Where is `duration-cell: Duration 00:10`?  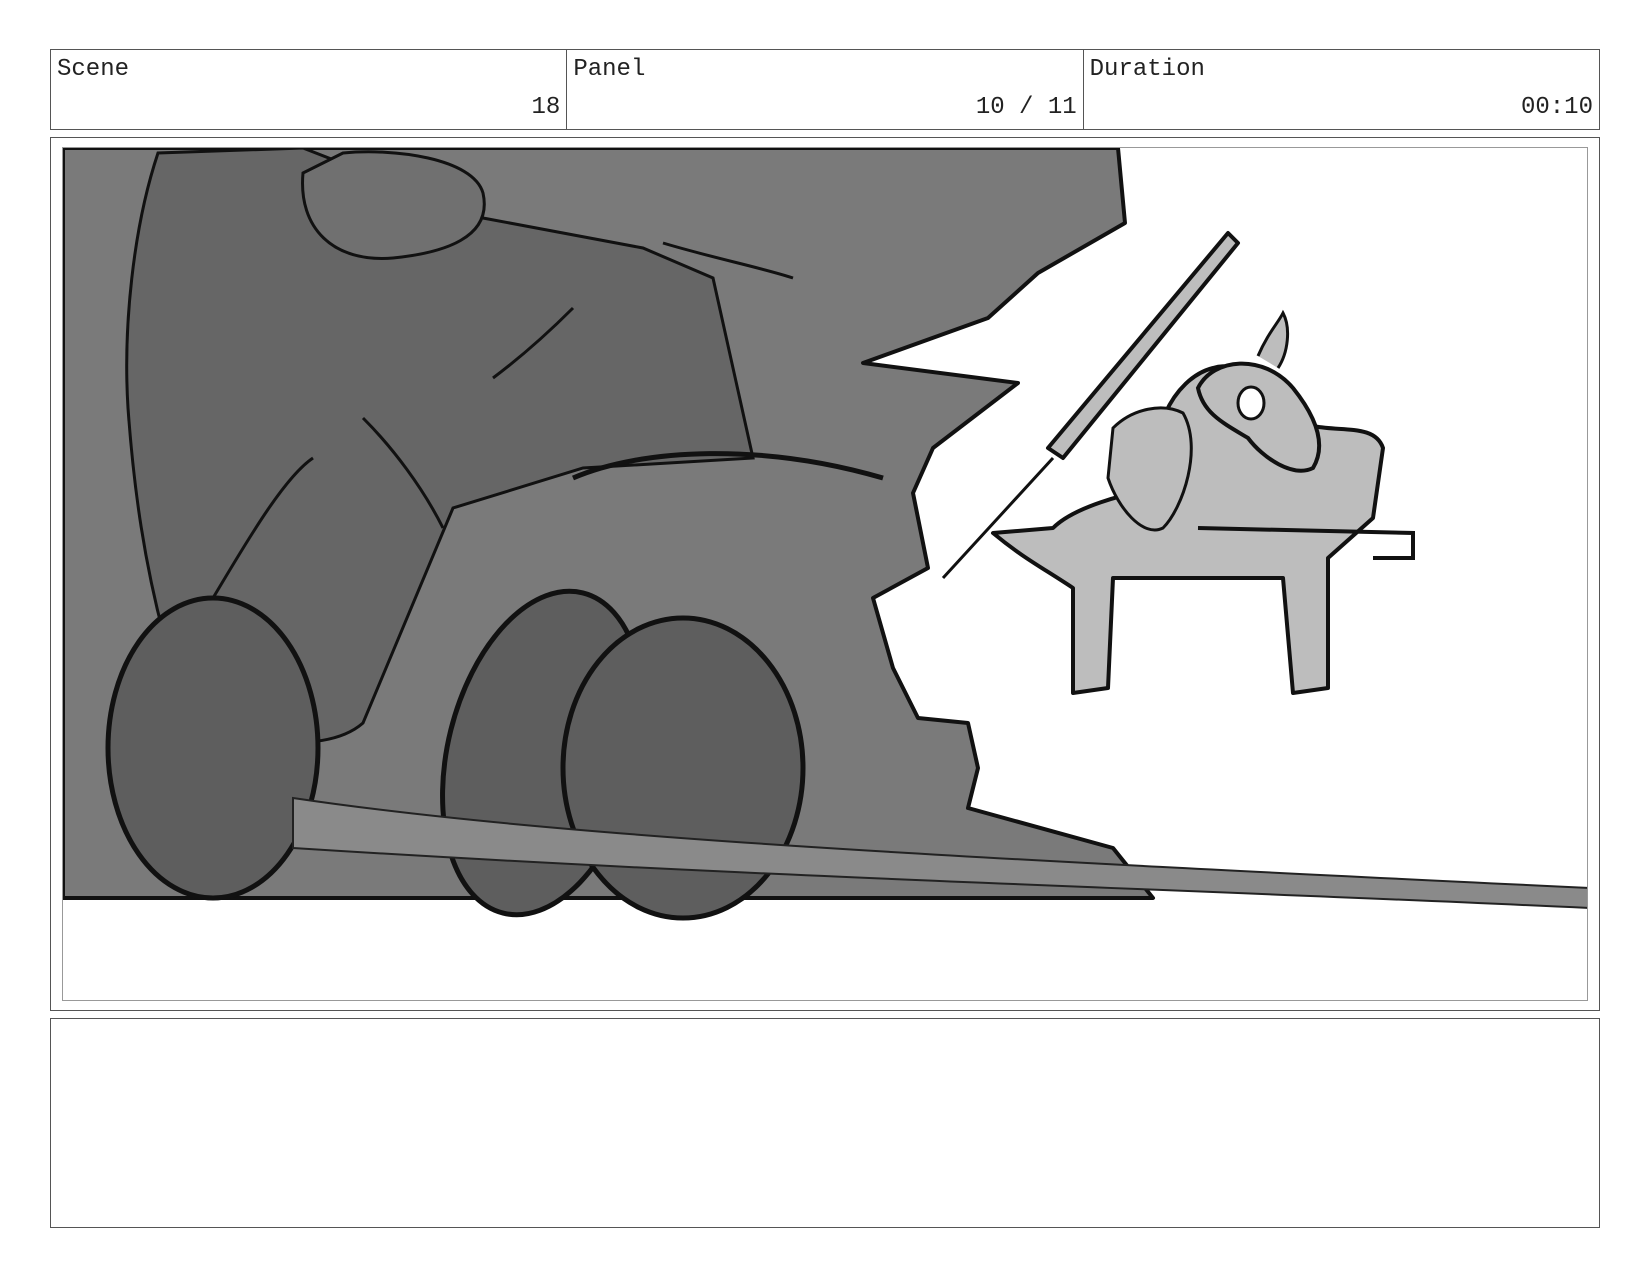 duration-cell: Duration 00:10 is located at coordinates (1341, 89).